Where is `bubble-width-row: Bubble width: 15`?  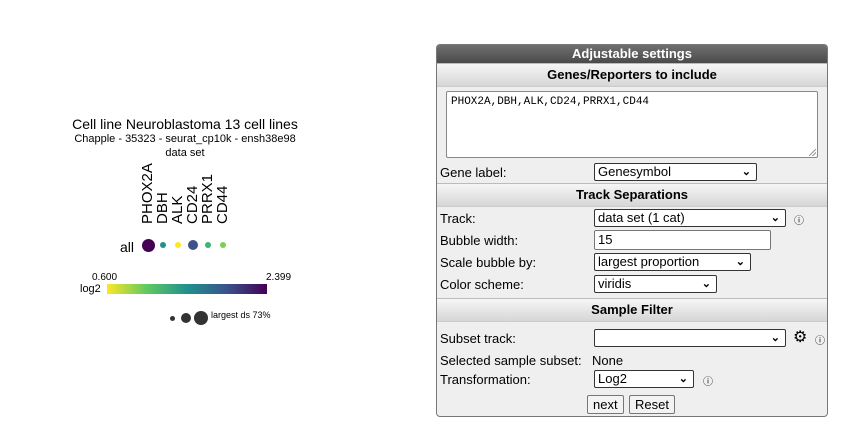 bubble-width-row: Bubble width: 15 is located at coordinates (632, 240).